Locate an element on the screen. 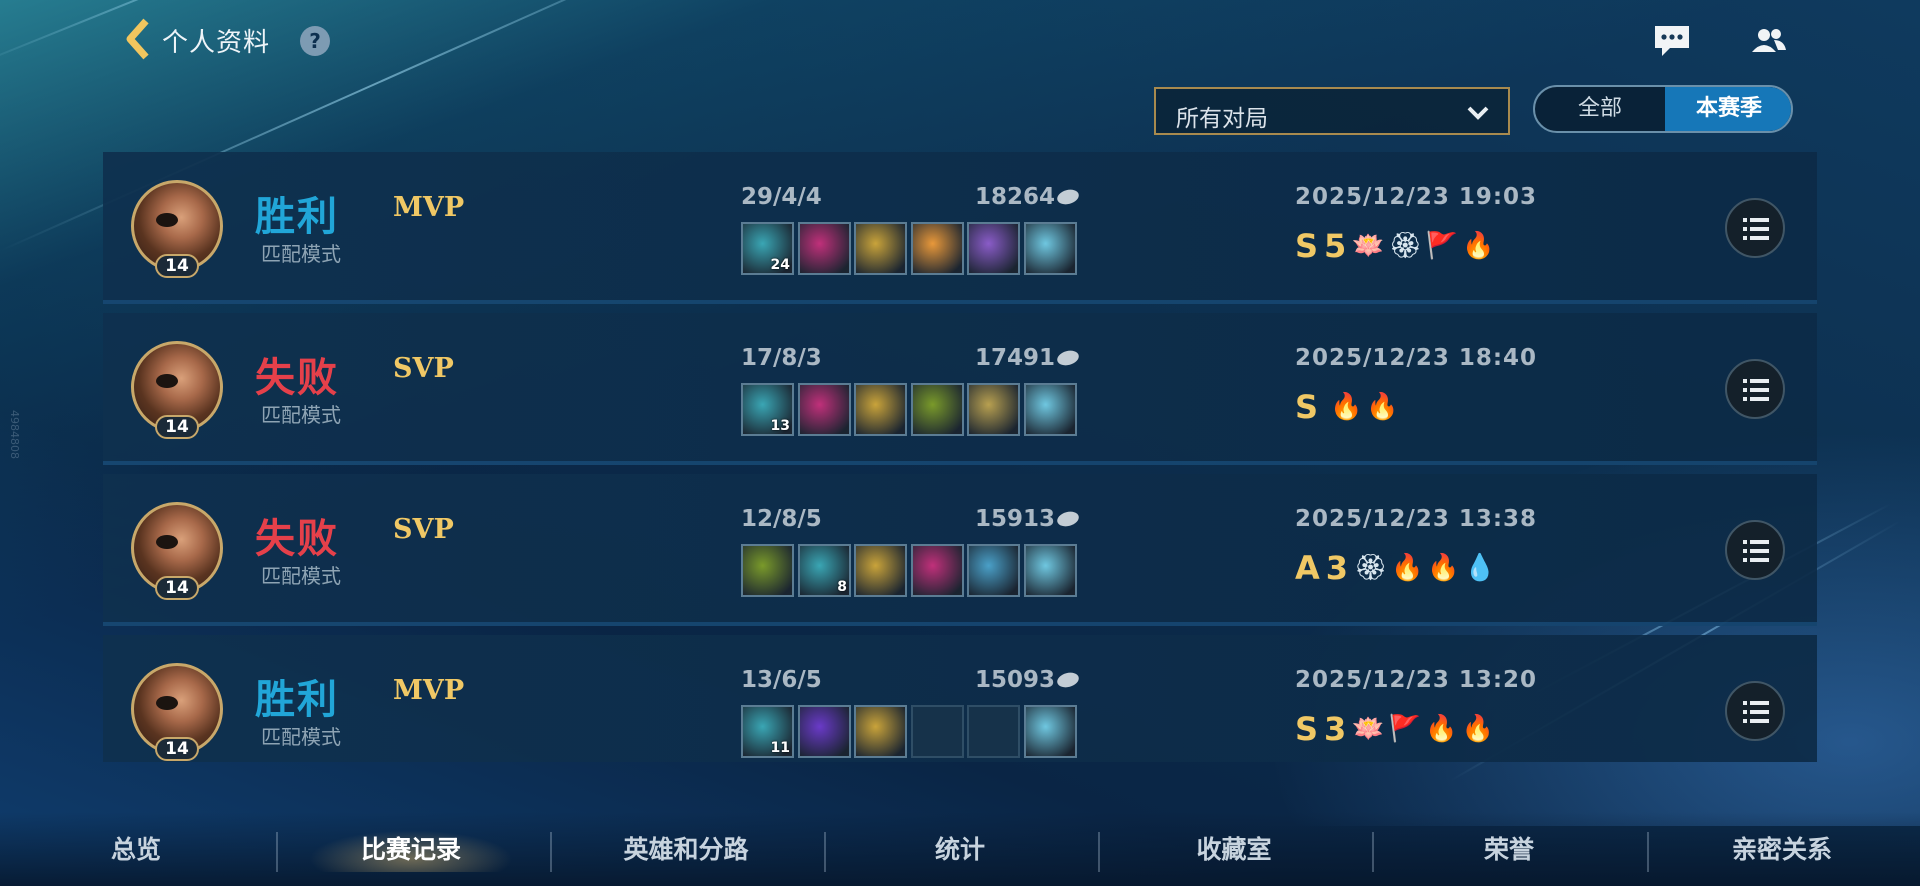 The height and width of the screenshot is (886, 1920). match-date: 2025/12/23 18:40 is located at coordinates (1416, 358).